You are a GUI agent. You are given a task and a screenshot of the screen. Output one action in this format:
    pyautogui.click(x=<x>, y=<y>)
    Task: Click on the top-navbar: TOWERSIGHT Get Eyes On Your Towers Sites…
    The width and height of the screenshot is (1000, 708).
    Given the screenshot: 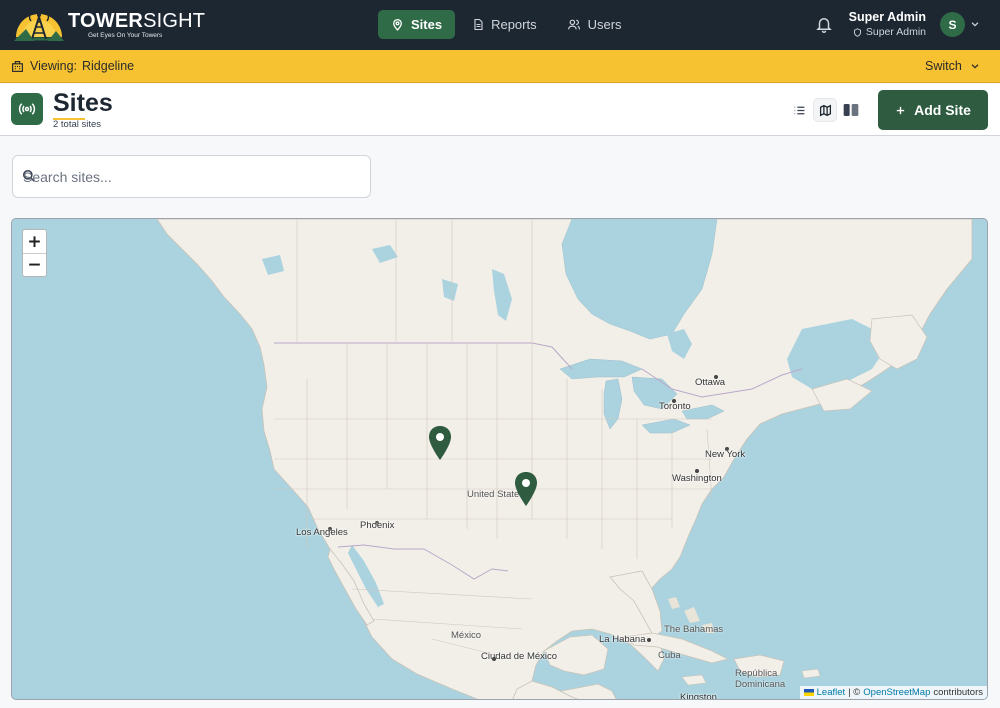 What is the action you would take?
    pyautogui.click(x=500, y=25)
    